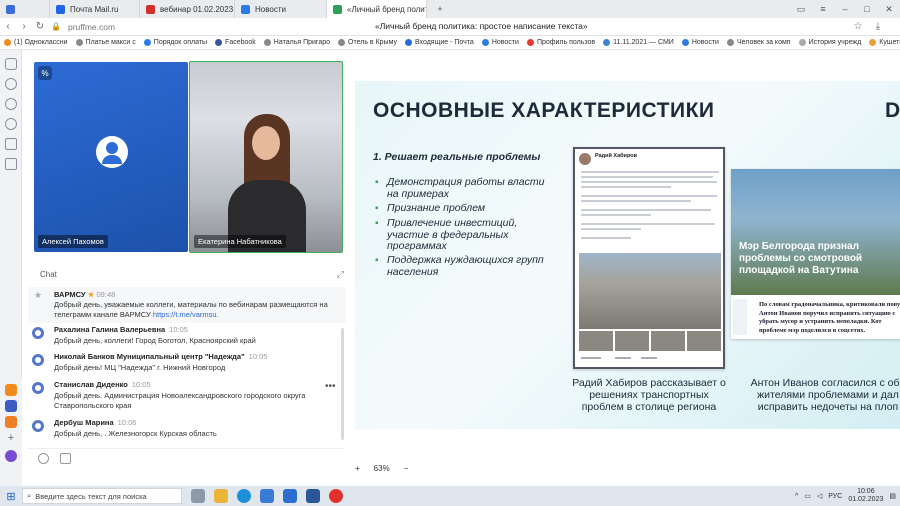 This screenshot has height=506, width=900. I want to click on bookmark-item: (1) Одноклассни, so click(36, 42).